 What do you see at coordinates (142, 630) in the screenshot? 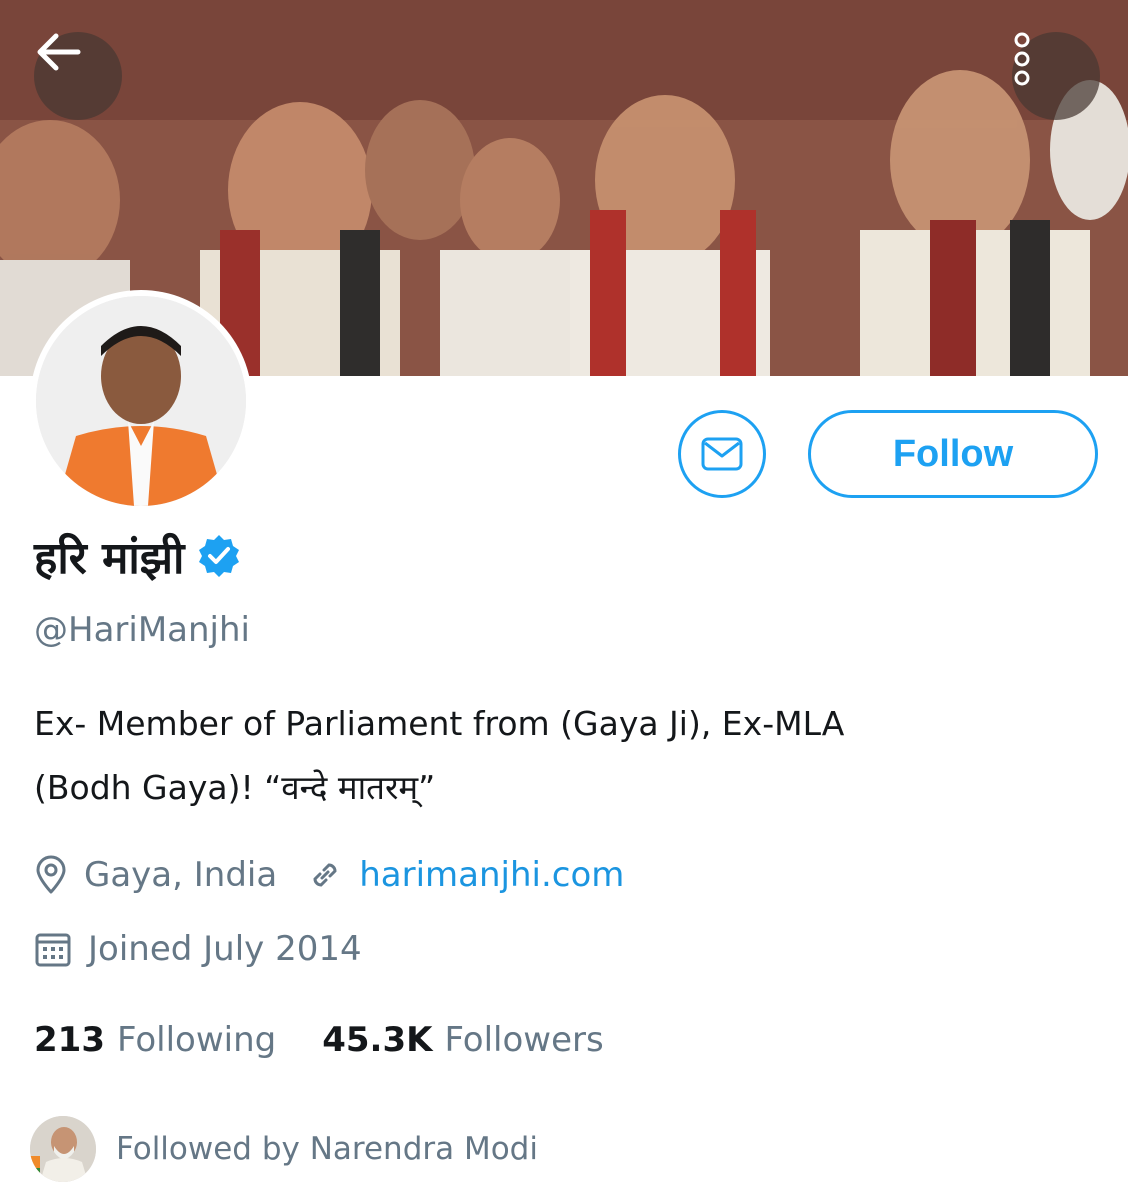
I see `profile-handle: @HariManjhi` at bounding box center [142, 630].